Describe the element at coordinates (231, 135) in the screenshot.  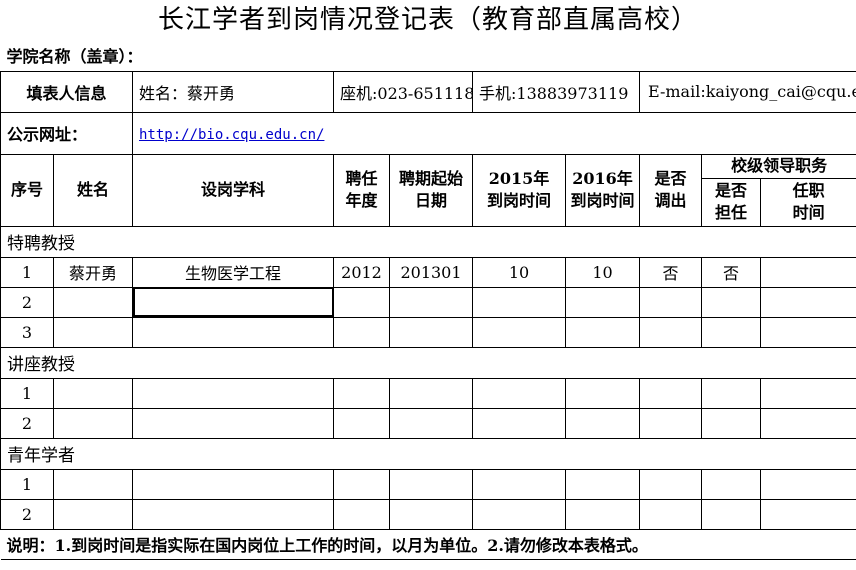
I see `website-link: http://bio.cqu.edu.cn/` at that location.